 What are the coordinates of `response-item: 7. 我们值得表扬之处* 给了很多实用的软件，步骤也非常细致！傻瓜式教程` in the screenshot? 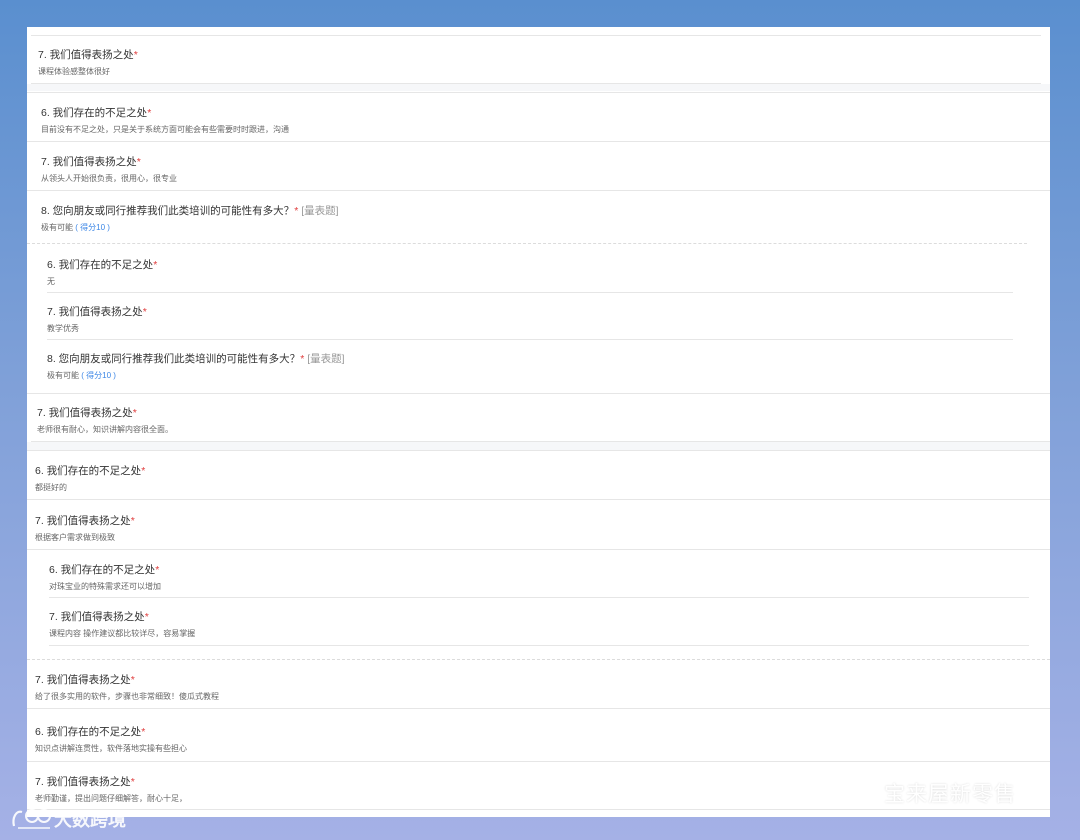 It's located at (127, 687).